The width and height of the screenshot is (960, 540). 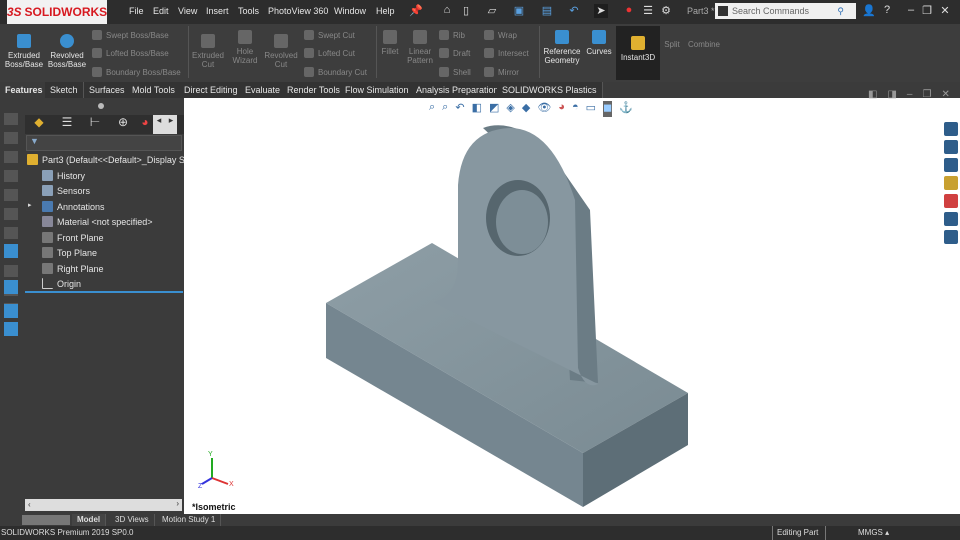 What do you see at coordinates (30, 205) in the screenshot?
I see `expand-arrow-icon: ▸` at bounding box center [30, 205].